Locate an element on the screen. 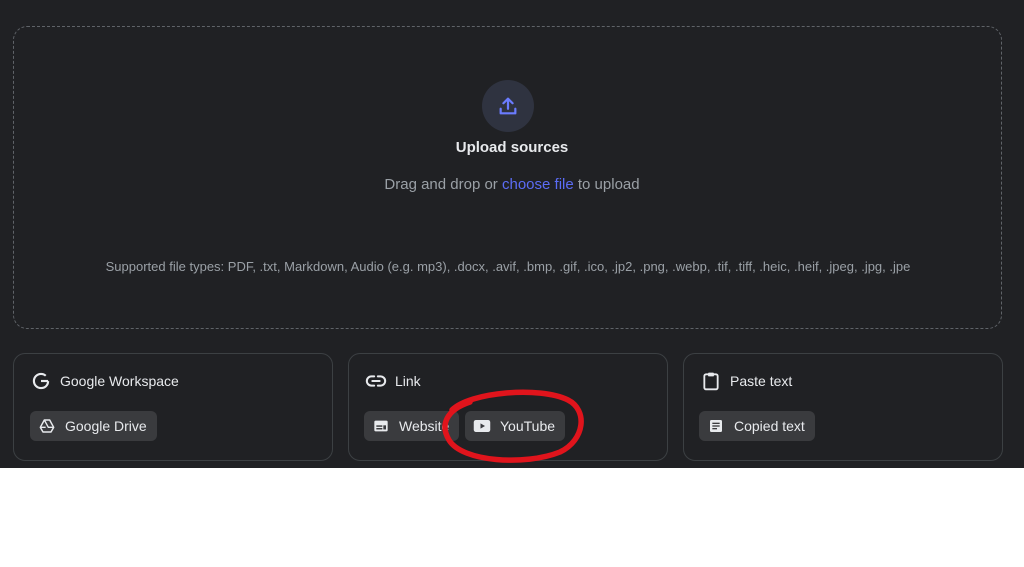 This screenshot has width=1024, height=567. link-header: Link is located at coordinates (393, 381).